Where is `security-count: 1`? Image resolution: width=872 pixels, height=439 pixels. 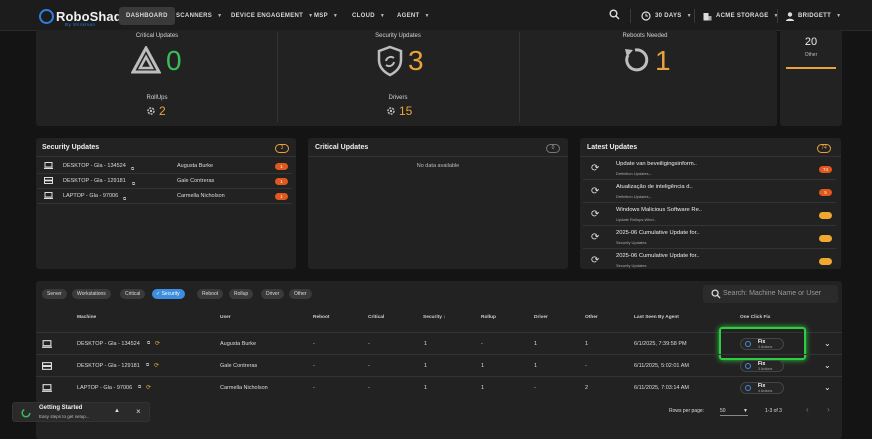
security-count: 1 is located at coordinates (426, 344).